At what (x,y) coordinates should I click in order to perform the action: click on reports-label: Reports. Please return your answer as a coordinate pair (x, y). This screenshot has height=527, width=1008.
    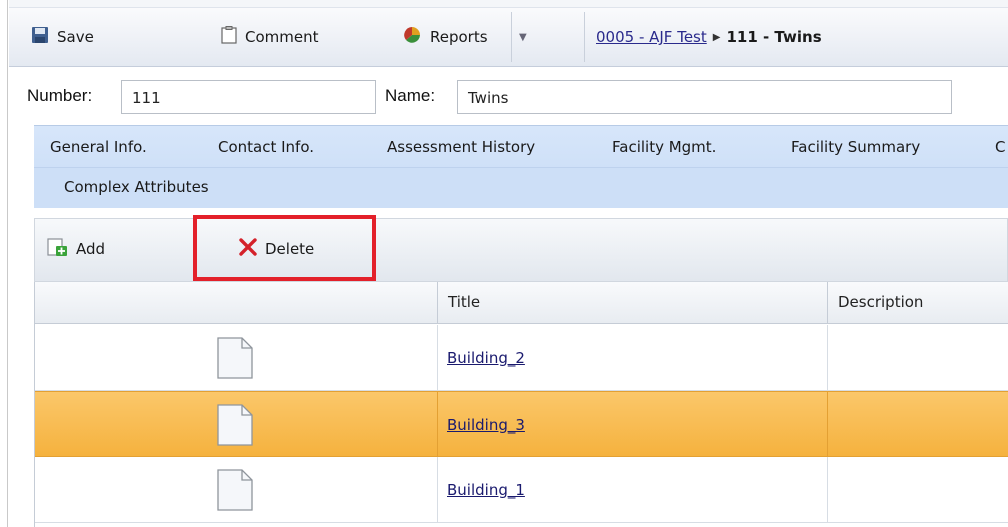
    Looking at the image, I should click on (459, 37).